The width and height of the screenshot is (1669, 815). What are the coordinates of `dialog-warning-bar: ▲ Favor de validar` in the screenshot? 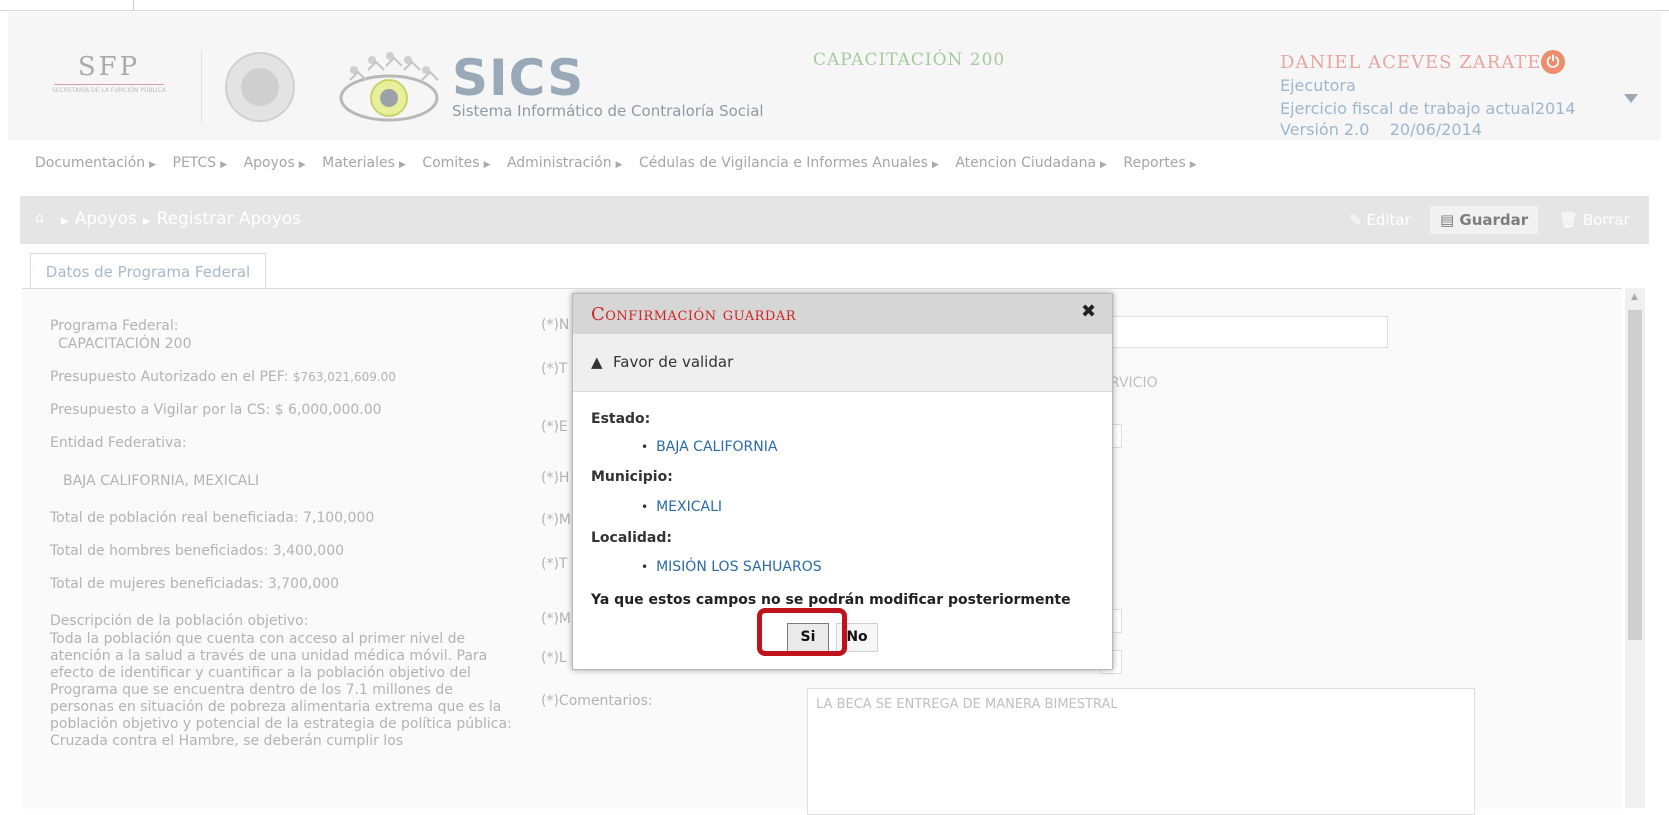 It's located at (842, 363).